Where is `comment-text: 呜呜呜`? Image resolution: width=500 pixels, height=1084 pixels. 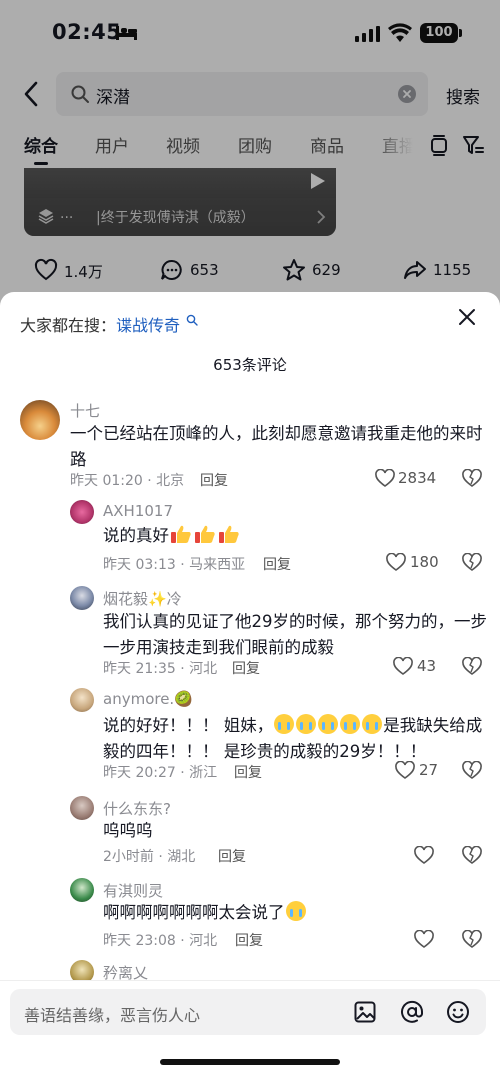 comment-text: 呜呜呜 is located at coordinates (128, 830).